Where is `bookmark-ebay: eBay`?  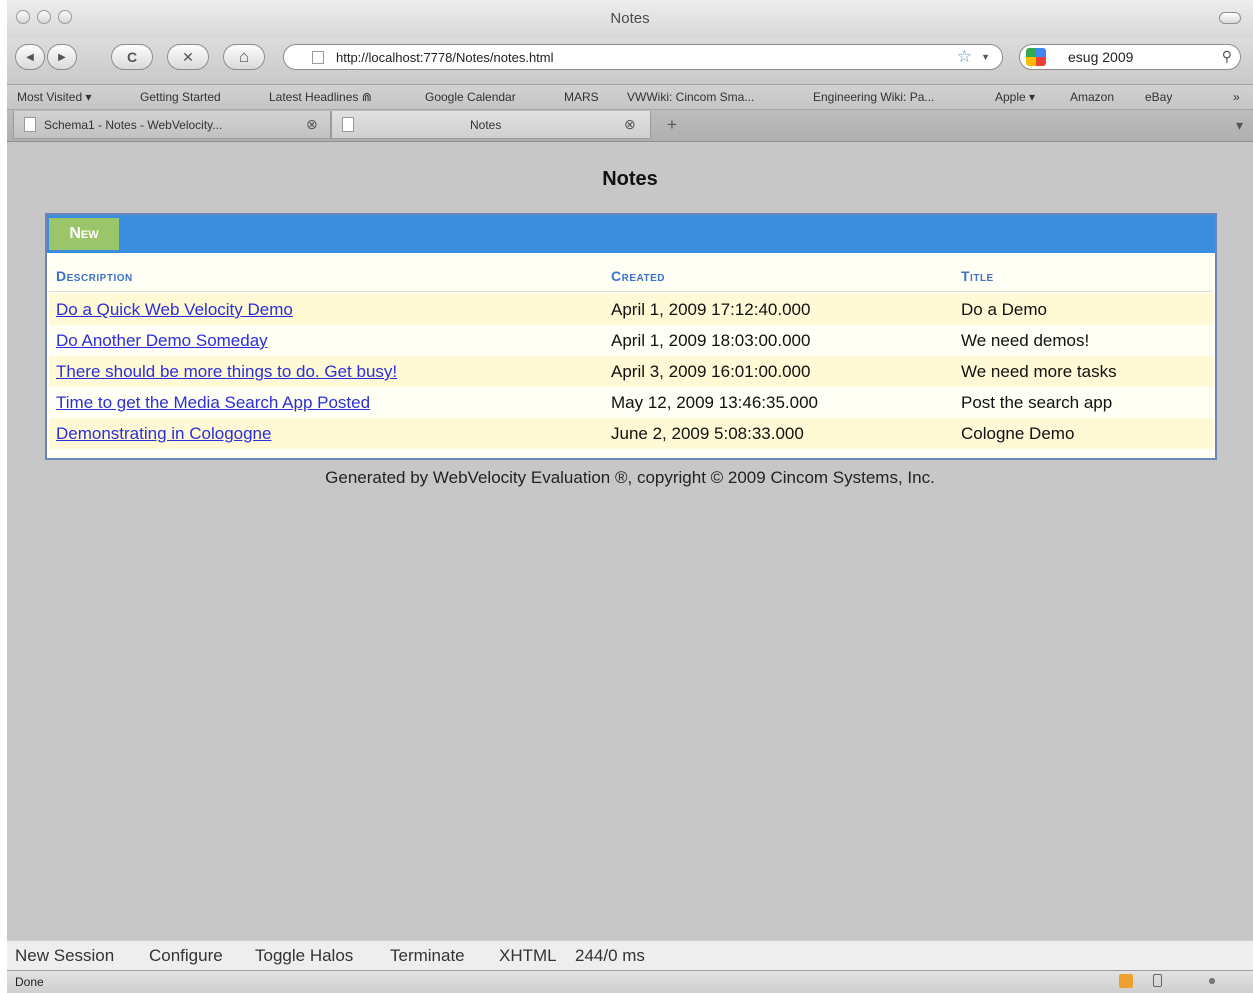 bookmark-ebay: eBay is located at coordinates (1158, 97).